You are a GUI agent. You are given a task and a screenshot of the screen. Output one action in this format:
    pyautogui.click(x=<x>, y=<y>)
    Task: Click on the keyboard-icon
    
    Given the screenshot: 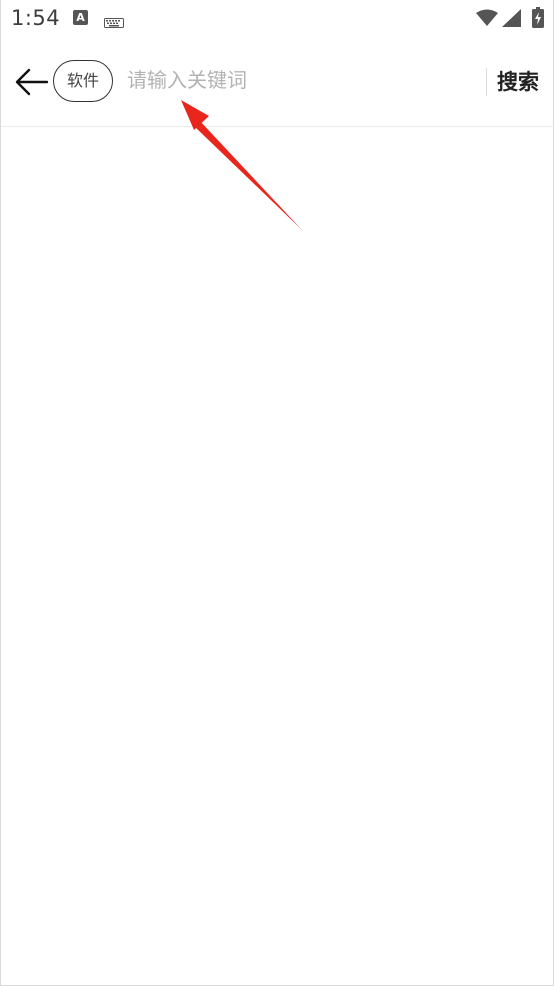 What is the action you would take?
    pyautogui.click(x=114, y=22)
    